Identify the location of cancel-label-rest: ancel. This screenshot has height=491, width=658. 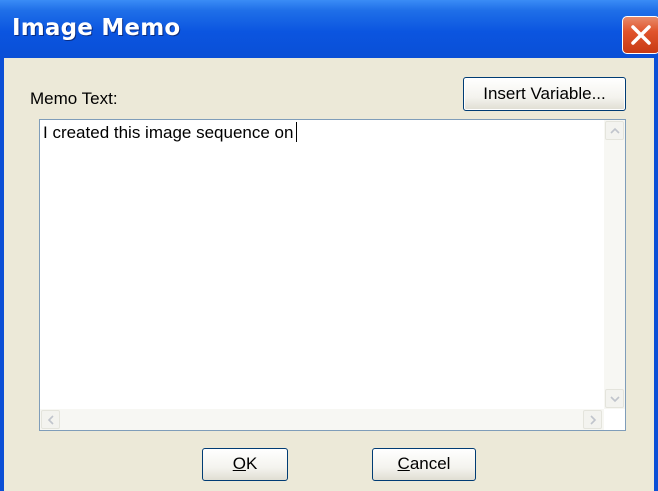
(430, 463).